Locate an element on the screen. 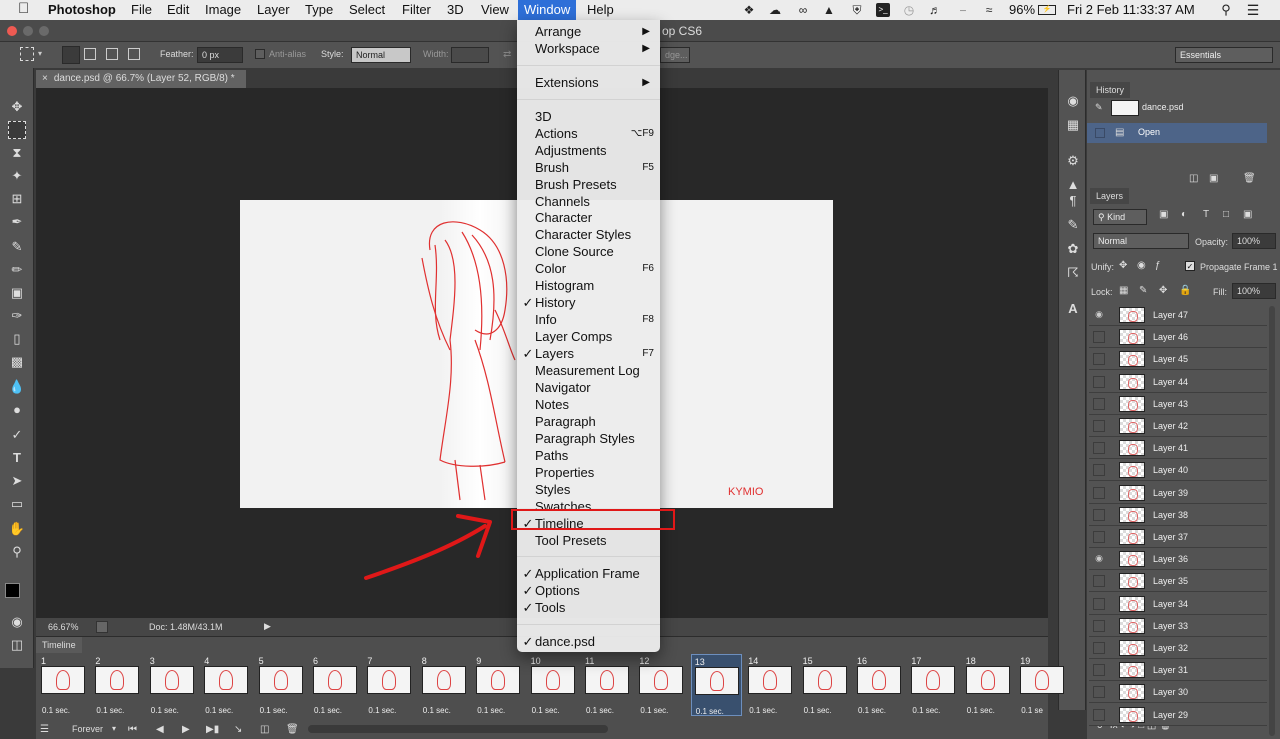  timeline-frame: 3 0.1 sec. is located at coordinates (172, 685).